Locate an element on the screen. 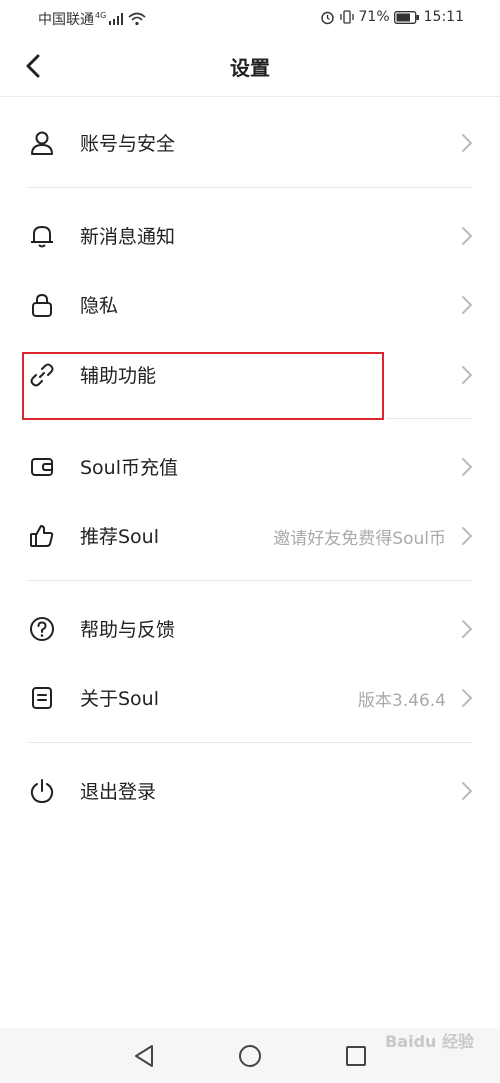  settings-item-notifications: 新消息通知 is located at coordinates (250, 235).